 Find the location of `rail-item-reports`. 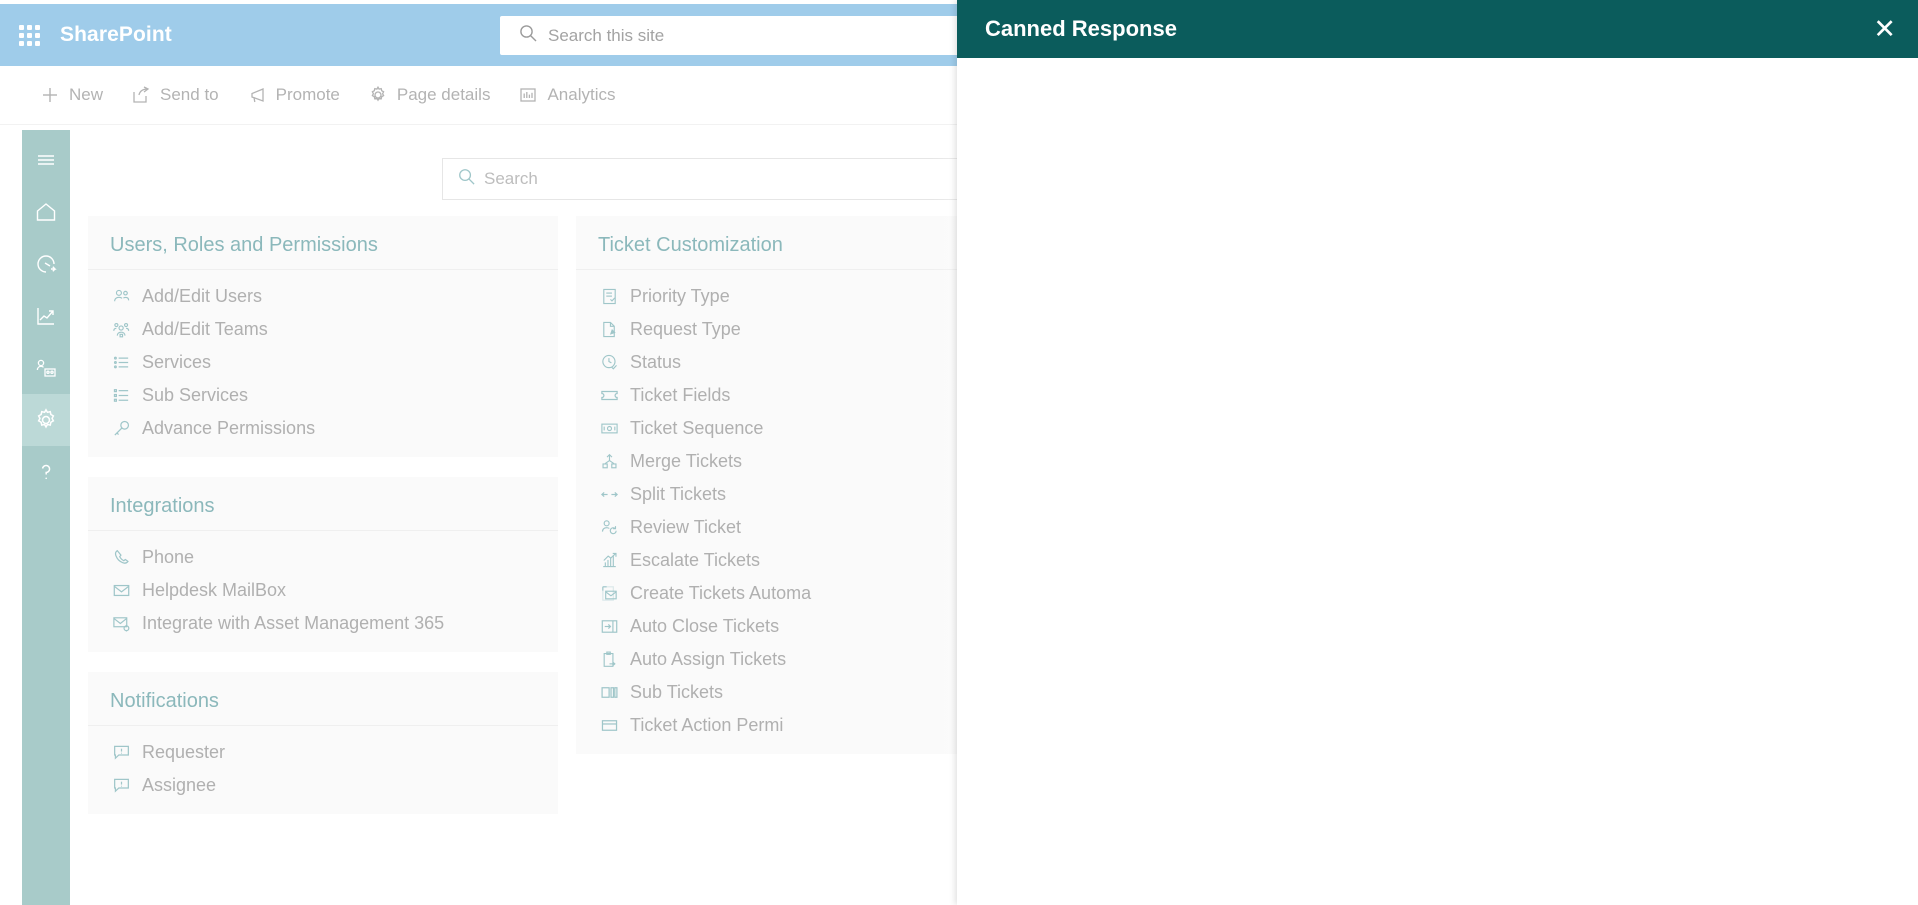

rail-item-reports is located at coordinates (46, 316).